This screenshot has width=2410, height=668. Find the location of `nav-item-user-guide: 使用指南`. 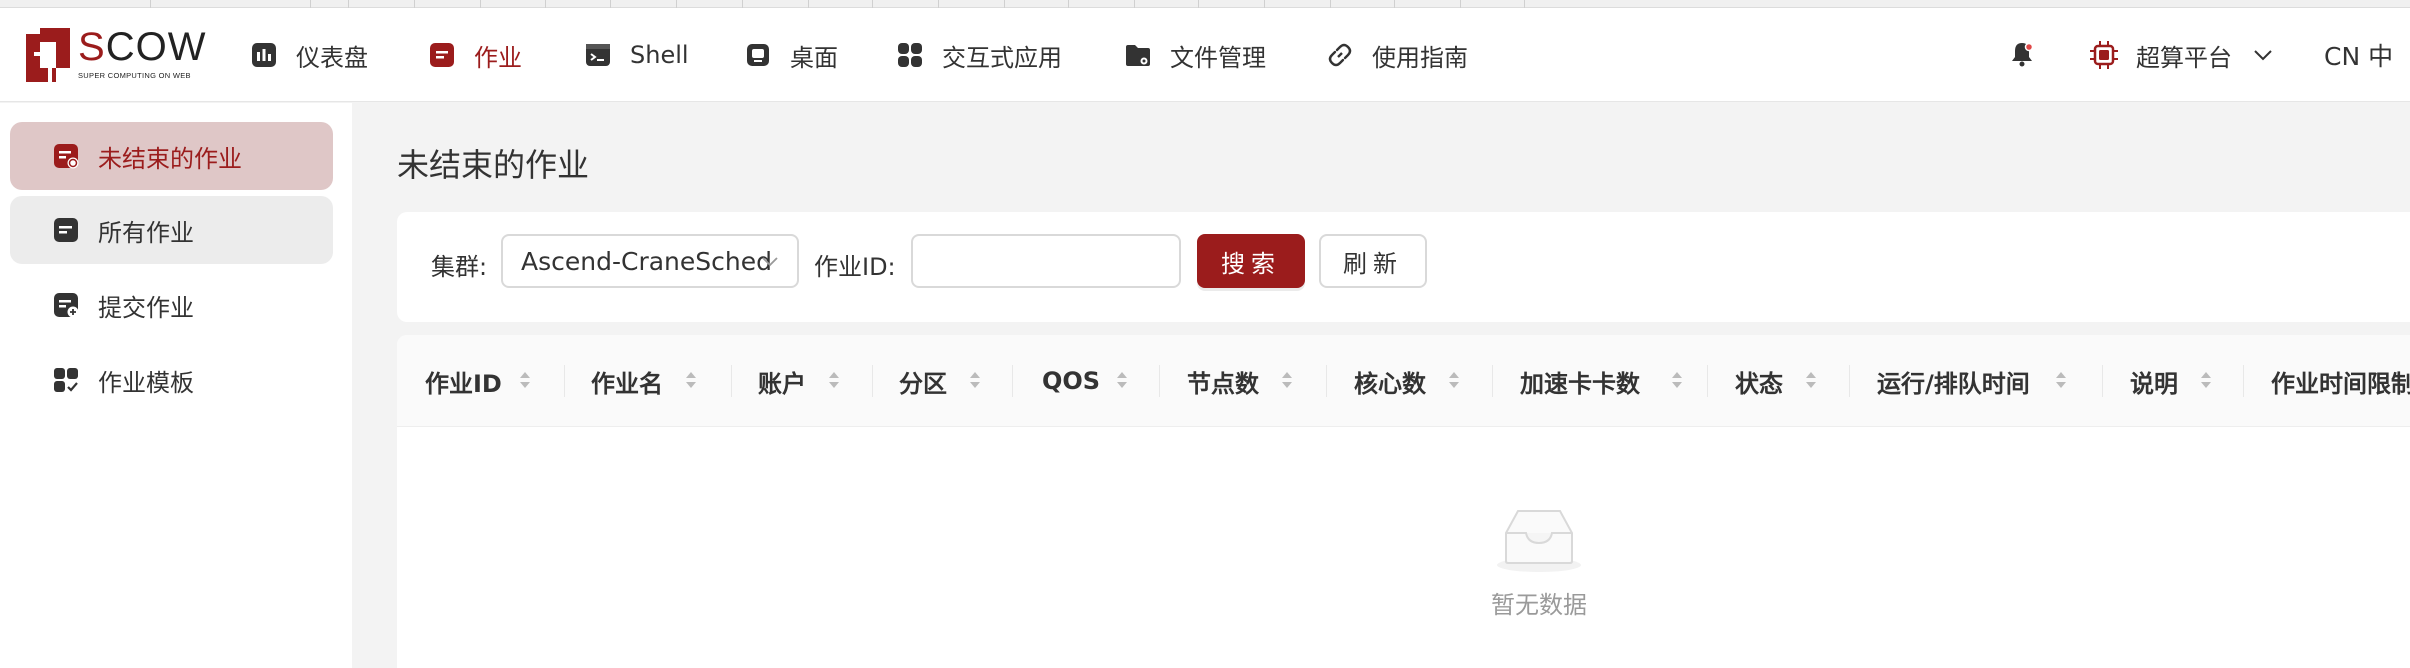

nav-item-user-guide: 使用指南 is located at coordinates (1397, 55).